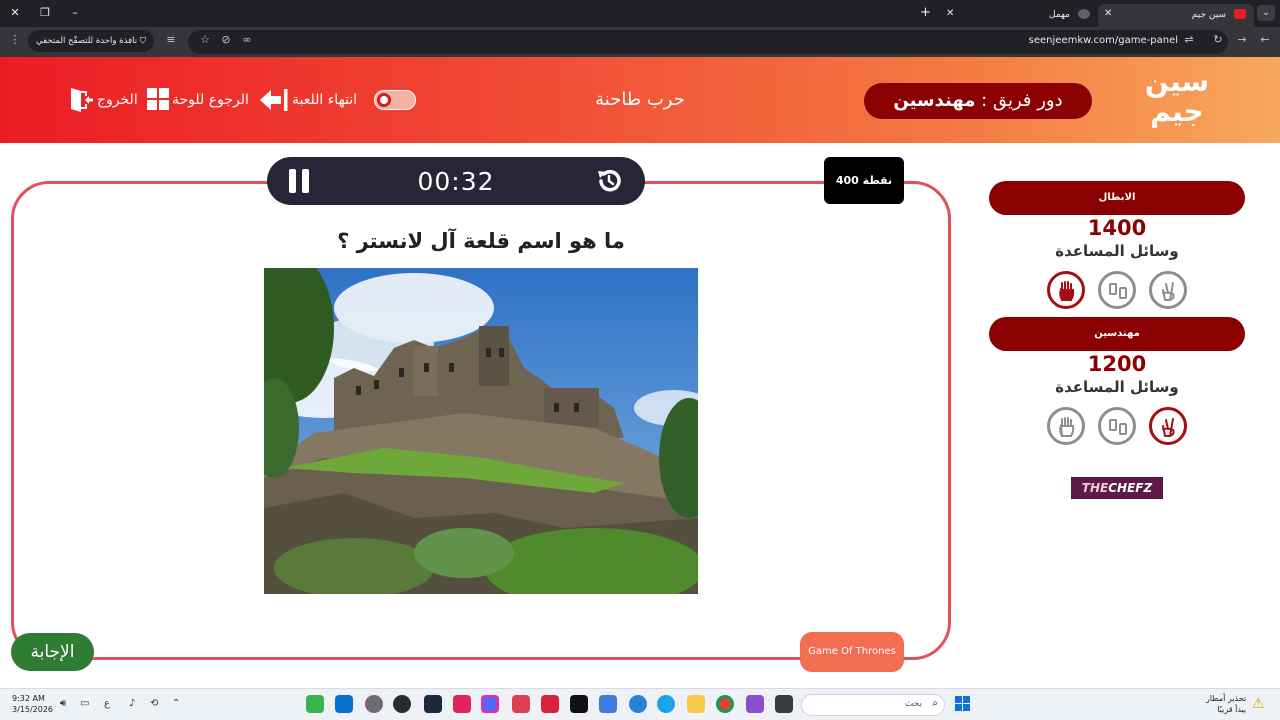 The width and height of the screenshot is (1280, 720). I want to click on team-name-badge: الابطال, so click(1117, 198).